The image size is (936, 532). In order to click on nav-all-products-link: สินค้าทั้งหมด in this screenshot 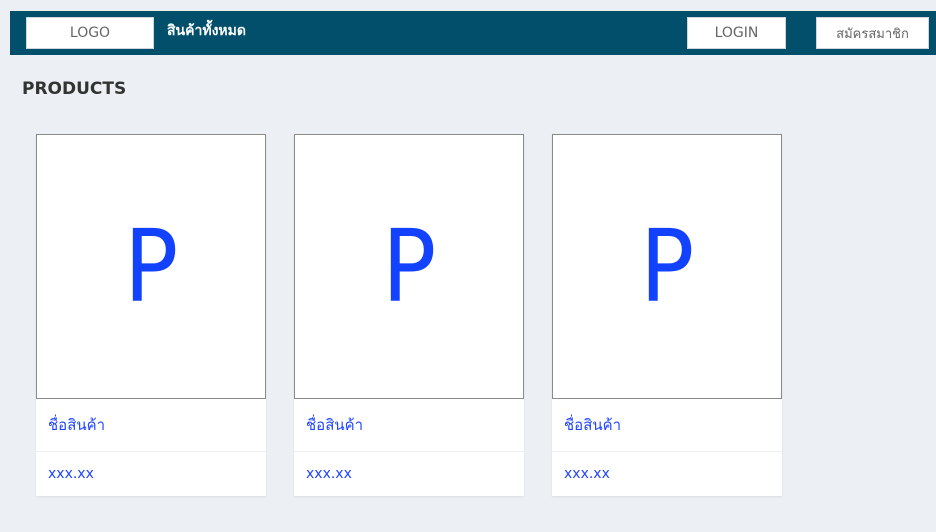, I will do `click(206, 31)`.